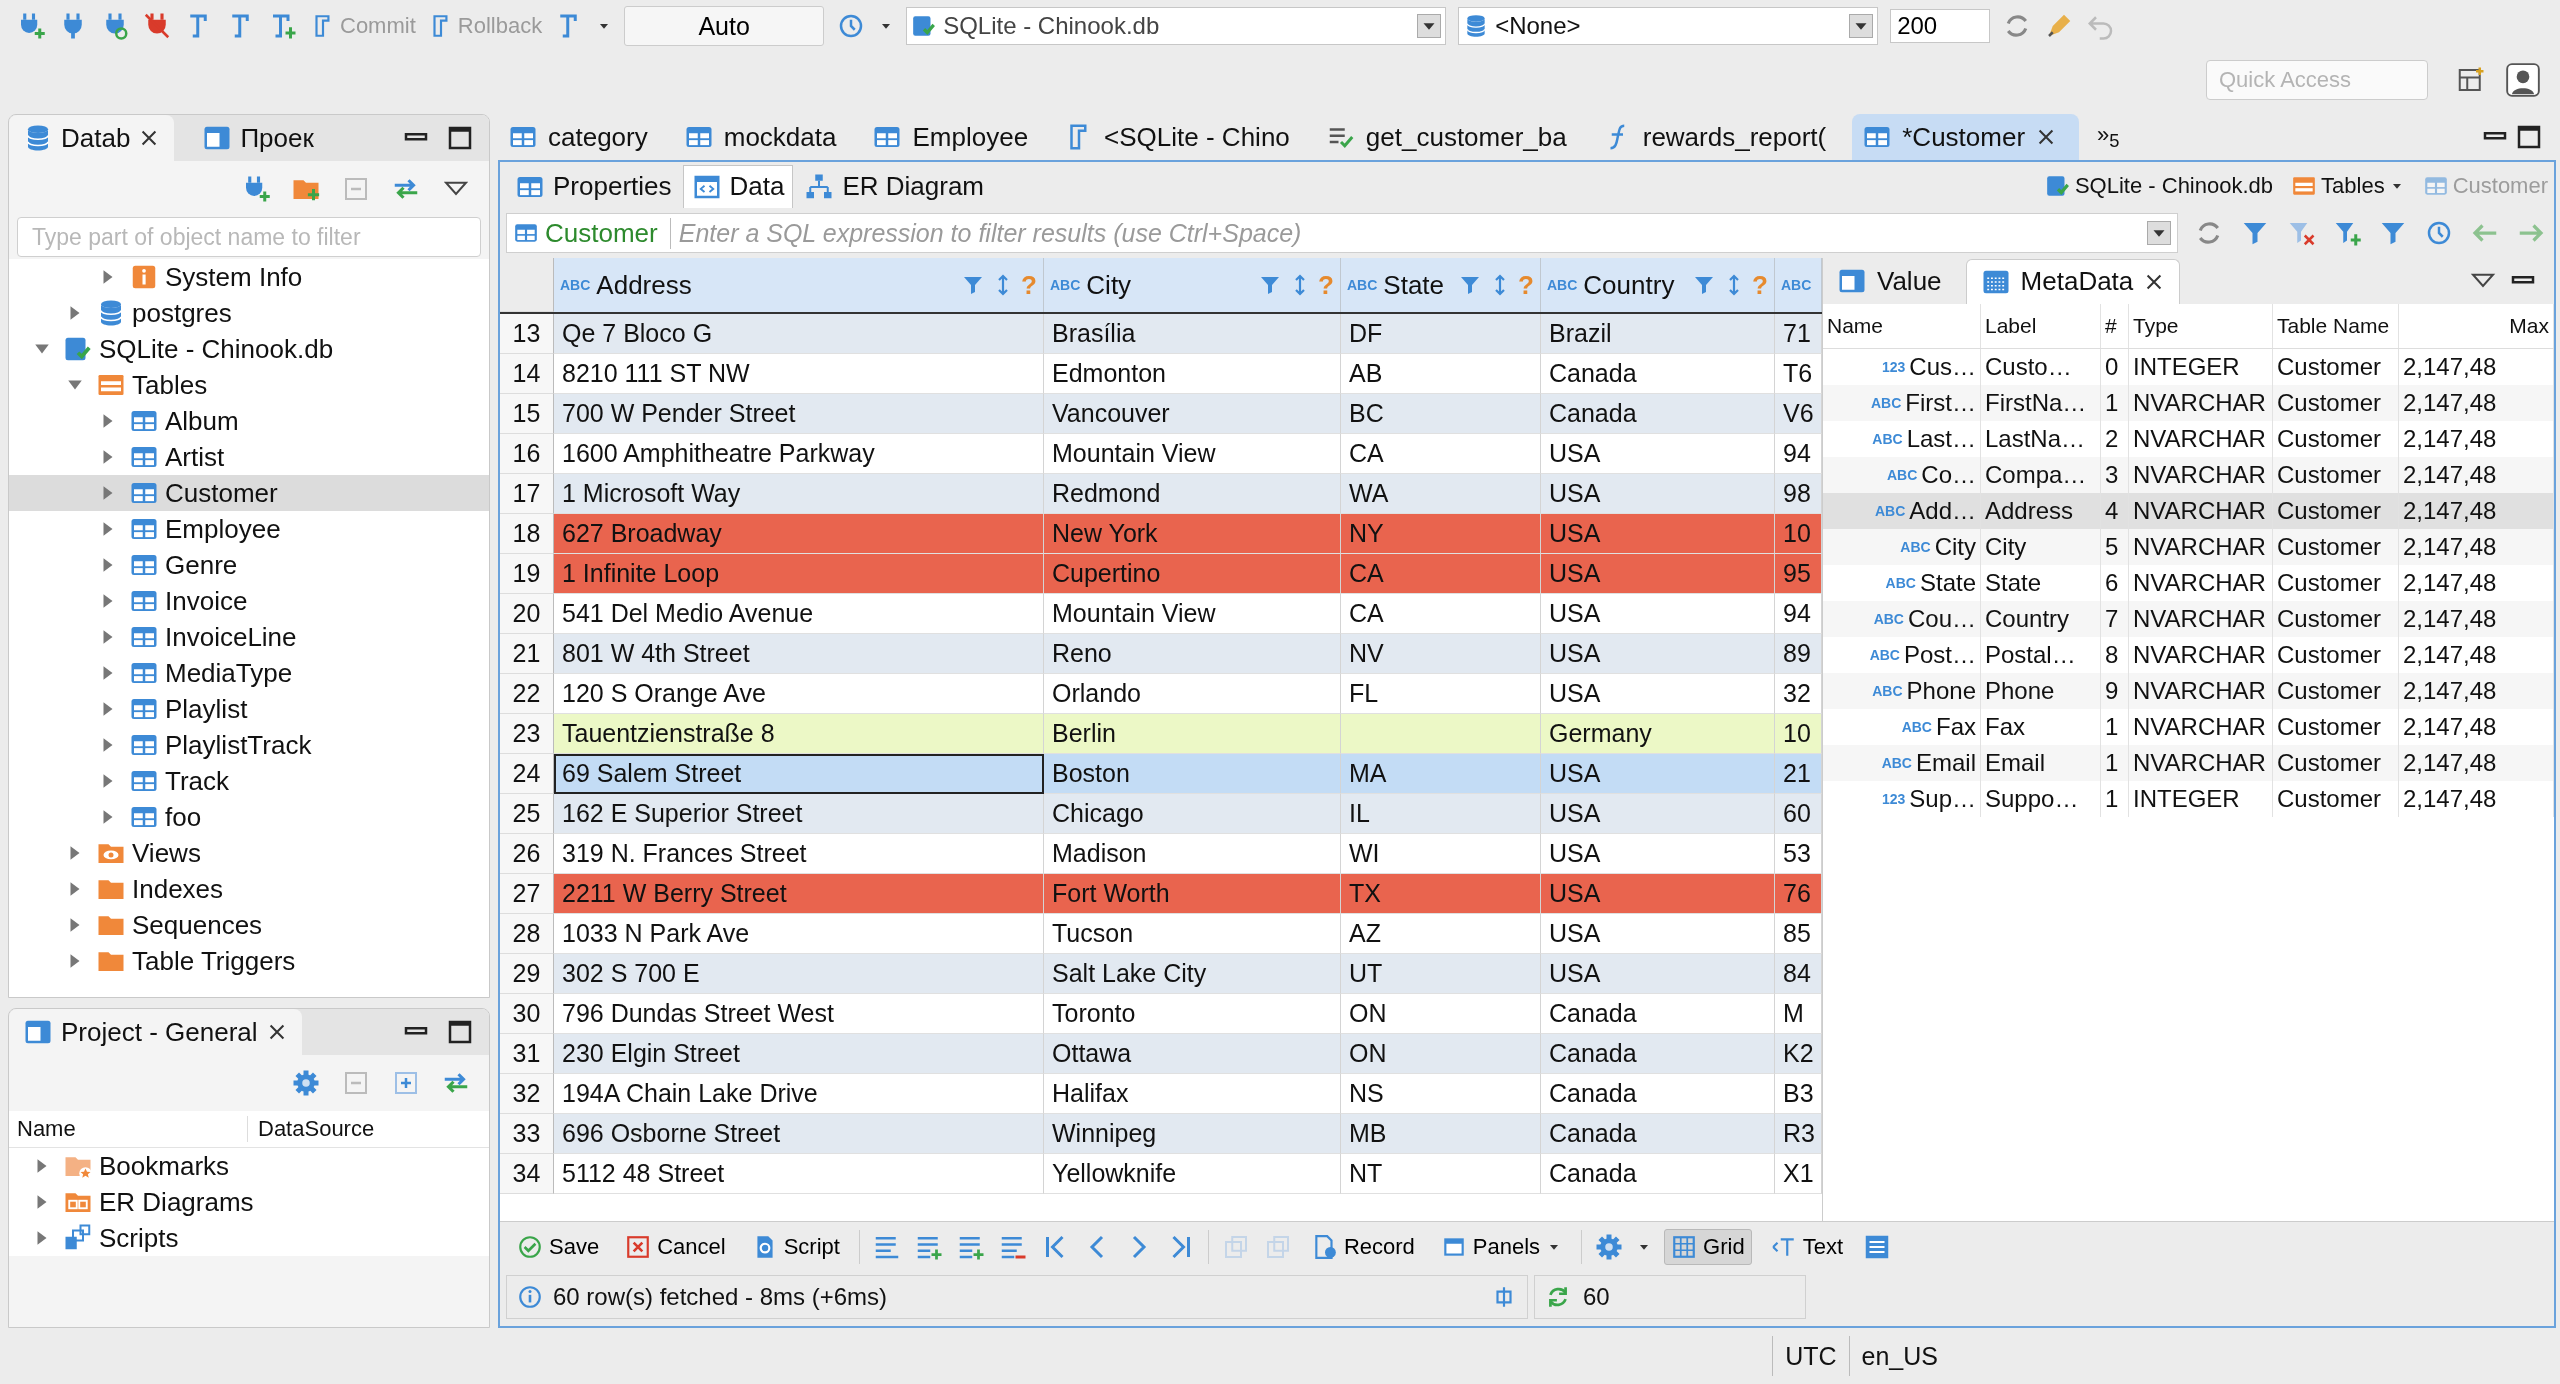  I want to click on tree-item: Employee, so click(249, 529).